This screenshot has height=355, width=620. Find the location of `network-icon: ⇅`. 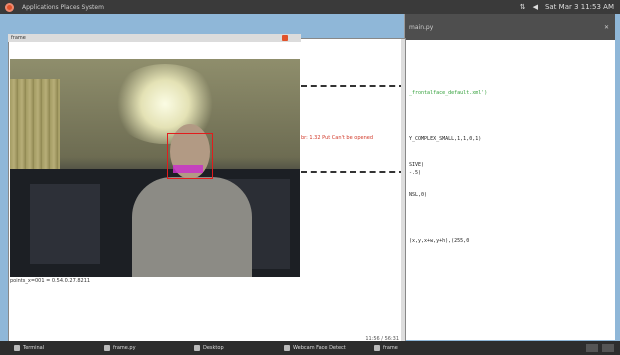

network-icon: ⇅ is located at coordinates (523, 7).